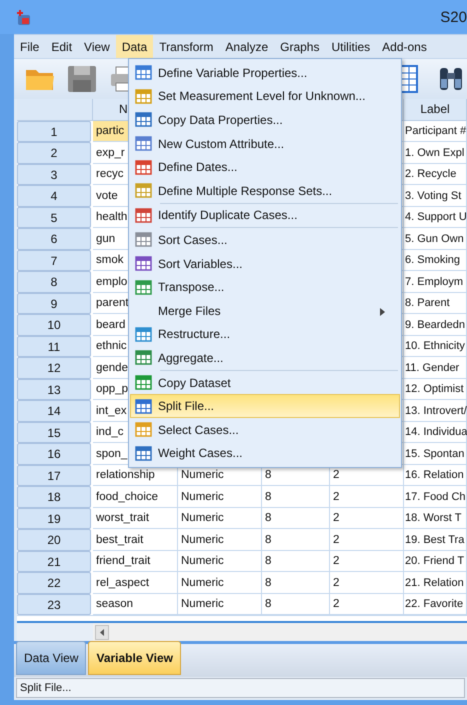 The width and height of the screenshot is (467, 705). I want to click on menu-item: Transform, so click(186, 46).